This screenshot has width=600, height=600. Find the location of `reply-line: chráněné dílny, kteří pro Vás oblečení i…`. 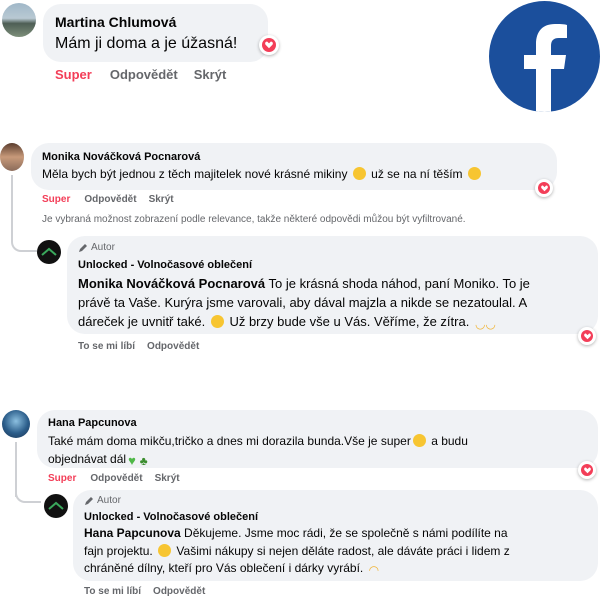

reply-line: chráněné dílny, kteří pro Vás oblečení i… is located at coordinates (224, 568).